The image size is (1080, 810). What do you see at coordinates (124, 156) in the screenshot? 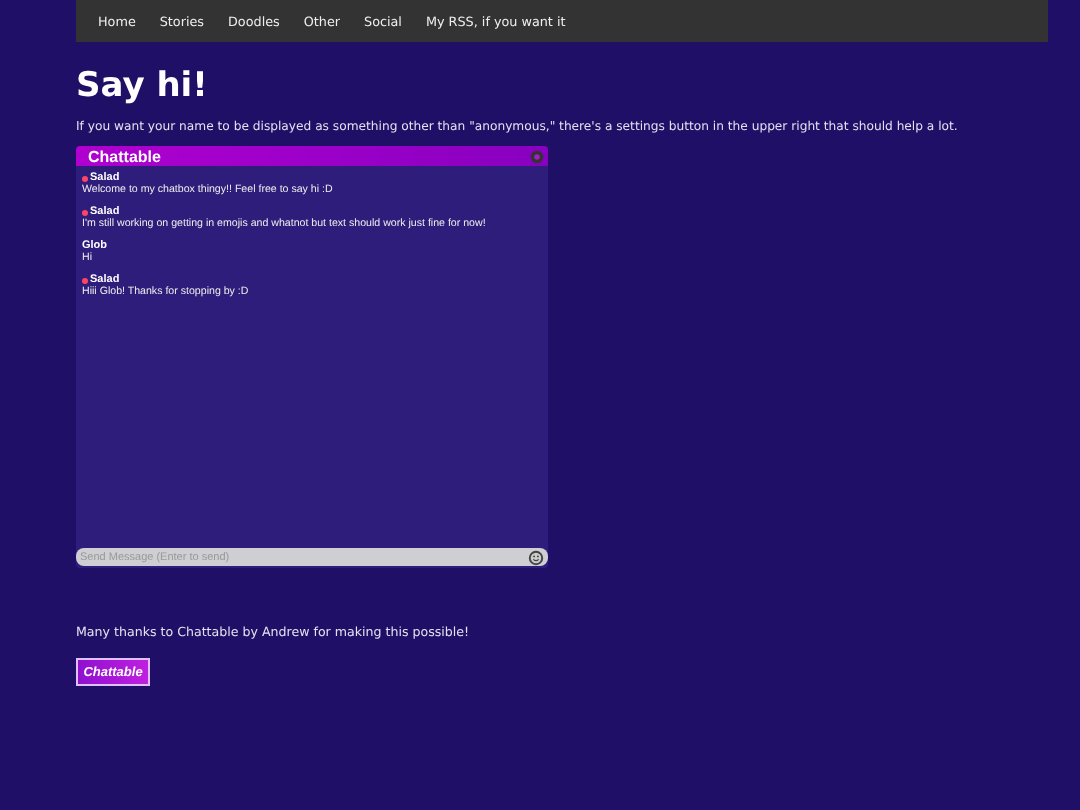
I see `chat-title: Chattable` at bounding box center [124, 156].